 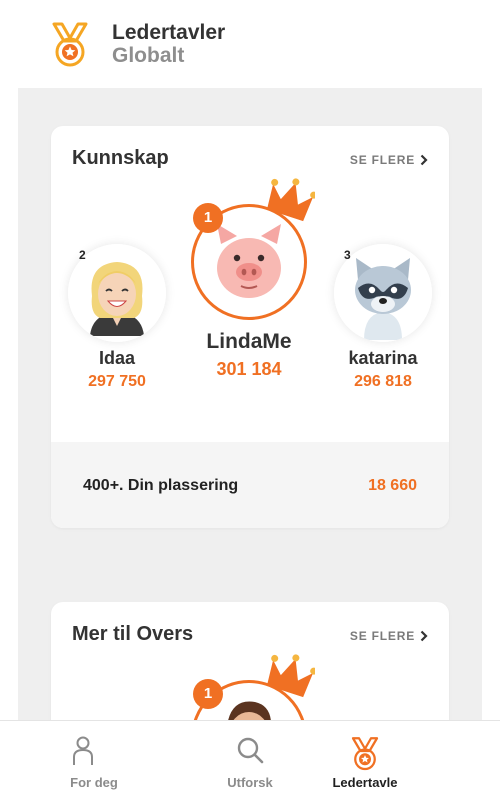 I want to click on player-score: 297 750, so click(x=117, y=381).